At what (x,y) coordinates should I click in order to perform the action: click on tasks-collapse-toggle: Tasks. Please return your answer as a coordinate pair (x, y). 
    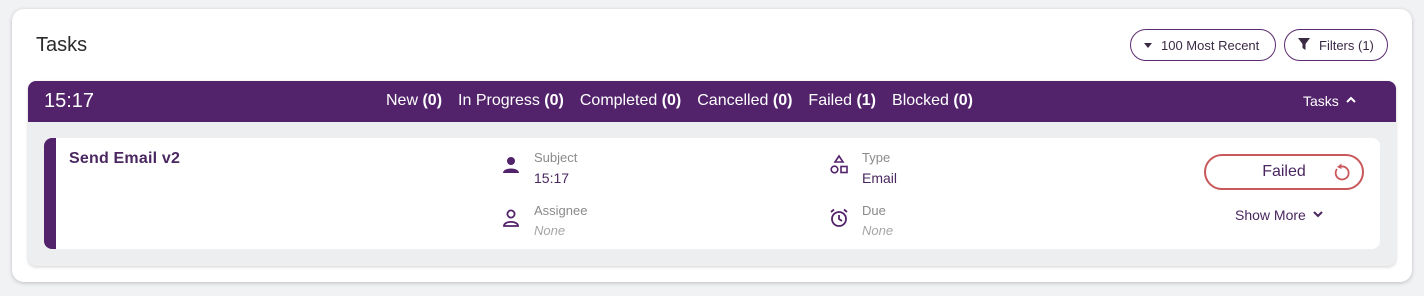
    Looking at the image, I should click on (1330, 101).